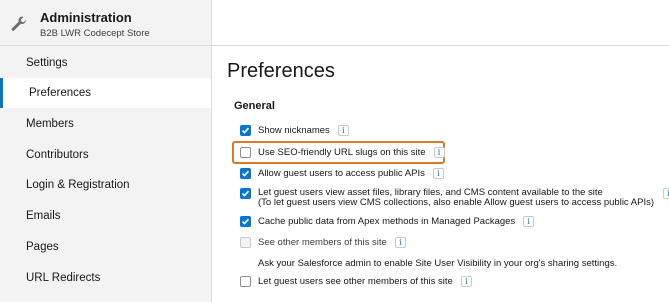 The height and width of the screenshot is (302, 669). I want to click on option-label: See other members of this site, so click(322, 243).